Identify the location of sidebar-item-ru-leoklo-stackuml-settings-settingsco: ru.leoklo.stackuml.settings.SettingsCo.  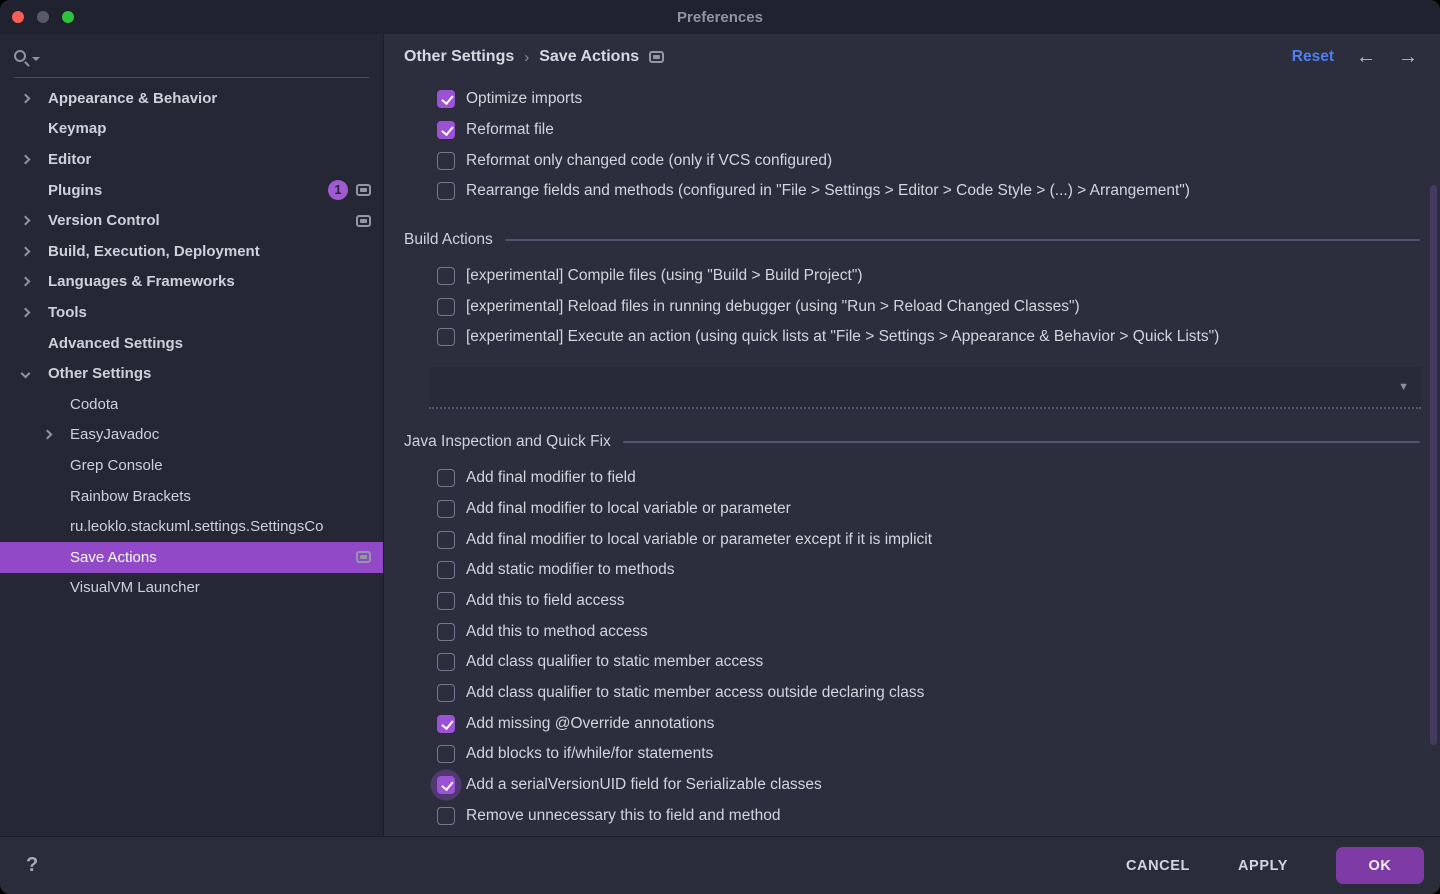
(191, 526).